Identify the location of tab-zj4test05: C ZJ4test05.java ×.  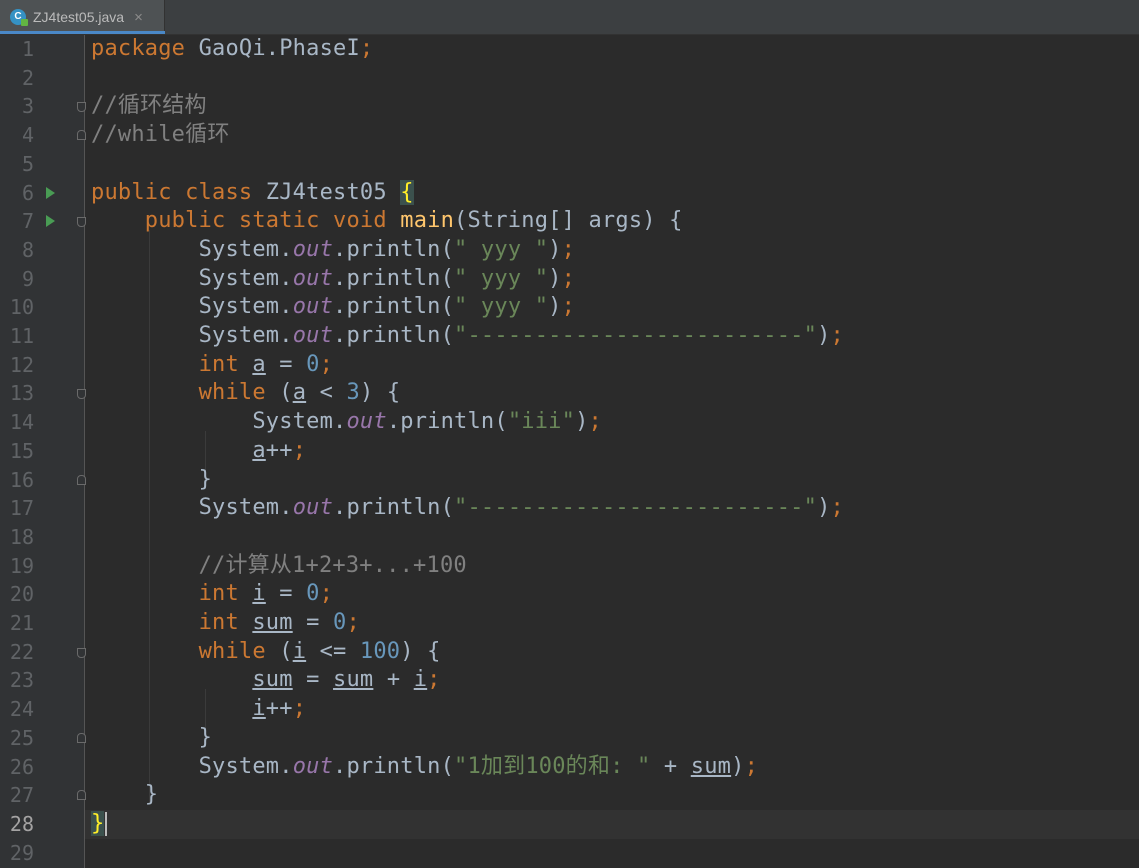
(82, 17).